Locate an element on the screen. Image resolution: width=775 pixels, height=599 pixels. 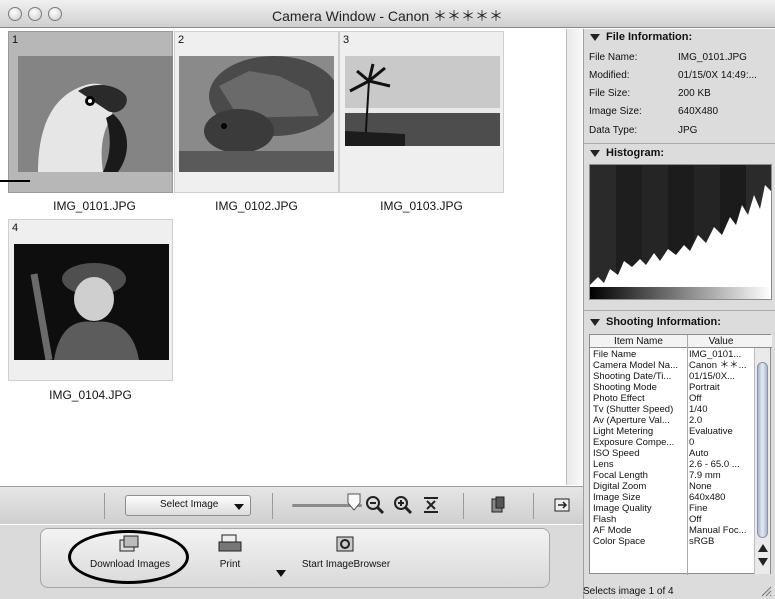
table-scrollbar is located at coordinates (762, 461).